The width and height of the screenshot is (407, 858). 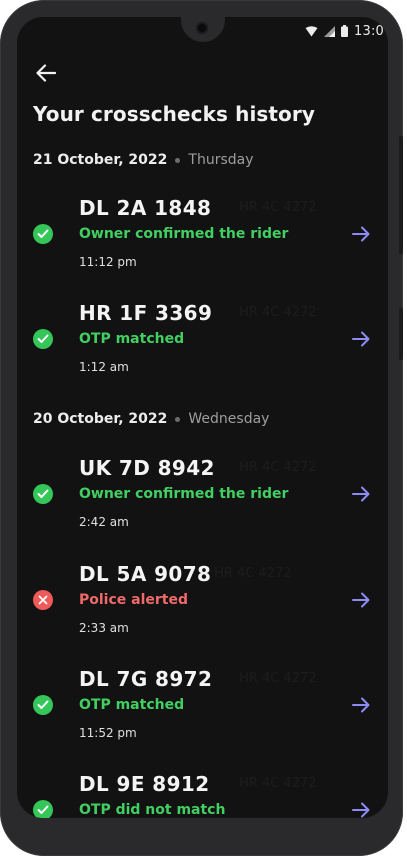 I want to click on date-header: 20 October, 2022 Wednesday, so click(x=151, y=419).